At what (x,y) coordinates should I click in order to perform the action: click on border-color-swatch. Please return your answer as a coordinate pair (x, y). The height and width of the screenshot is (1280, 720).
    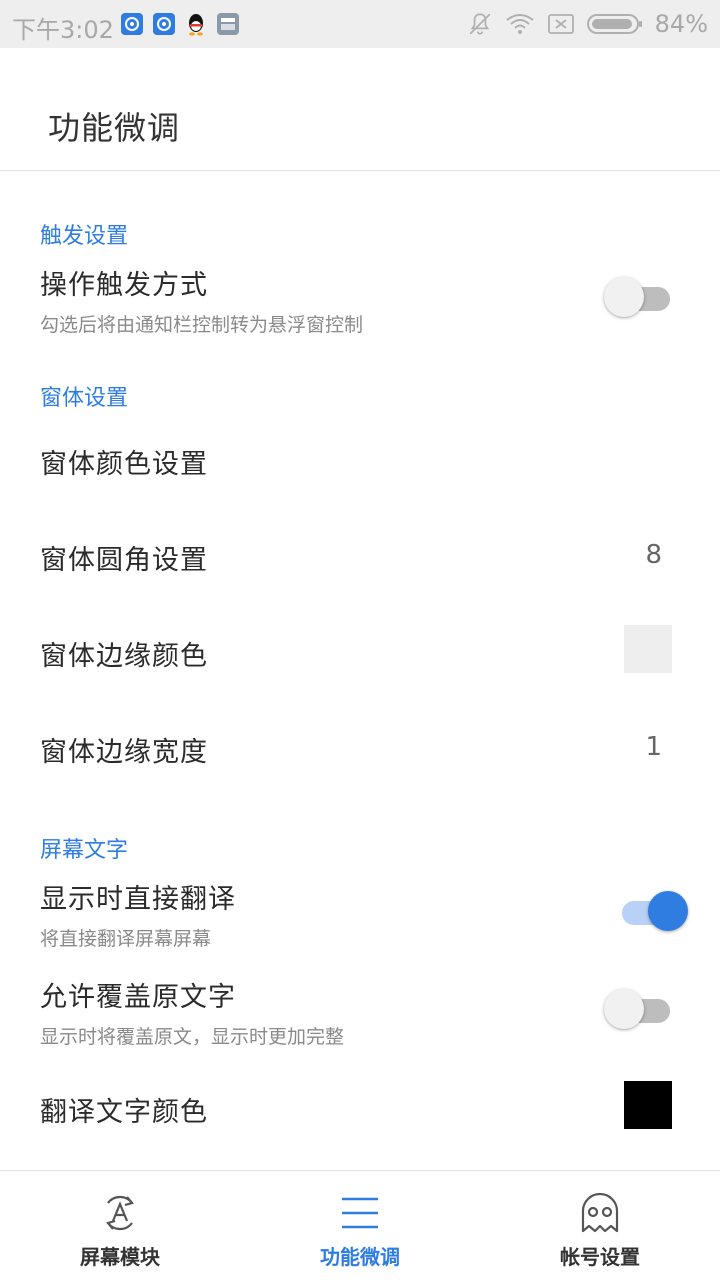
    Looking at the image, I should click on (648, 649).